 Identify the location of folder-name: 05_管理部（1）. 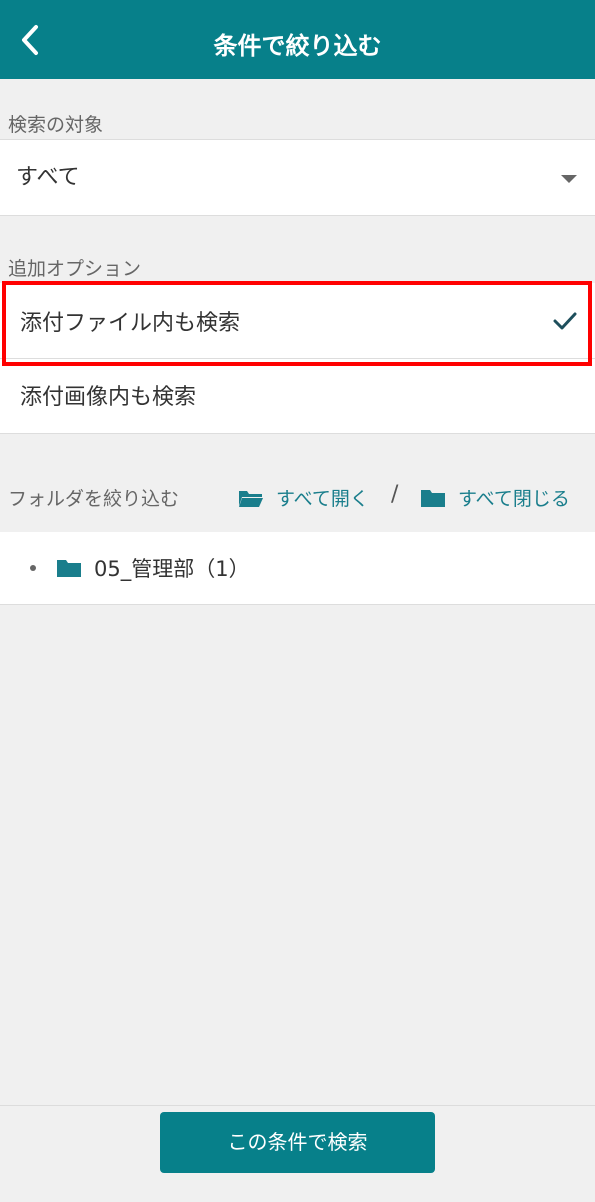
(172, 569).